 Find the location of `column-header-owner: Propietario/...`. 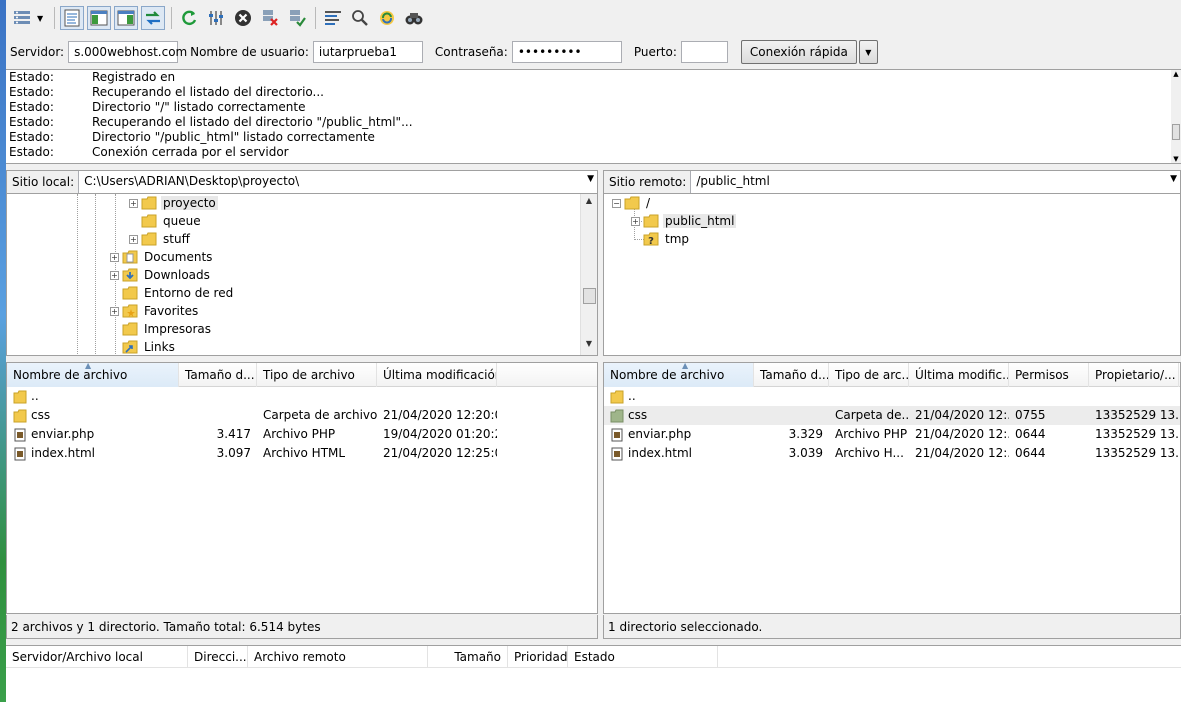

column-header-owner: Propietario/... is located at coordinates (1134, 375).